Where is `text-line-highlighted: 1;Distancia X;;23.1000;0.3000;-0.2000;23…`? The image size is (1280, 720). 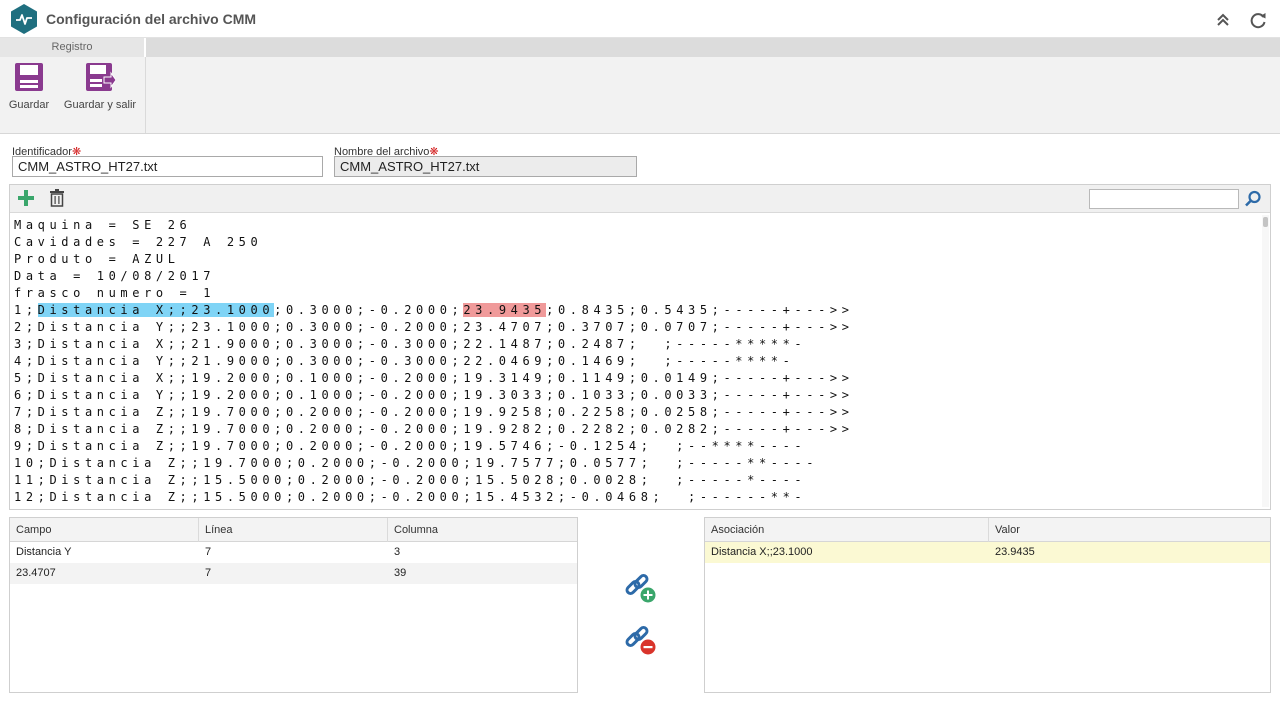 text-line-highlighted: 1;Distancia X;;23.1000;0.3000;-0.2000;23… is located at coordinates (434, 310).